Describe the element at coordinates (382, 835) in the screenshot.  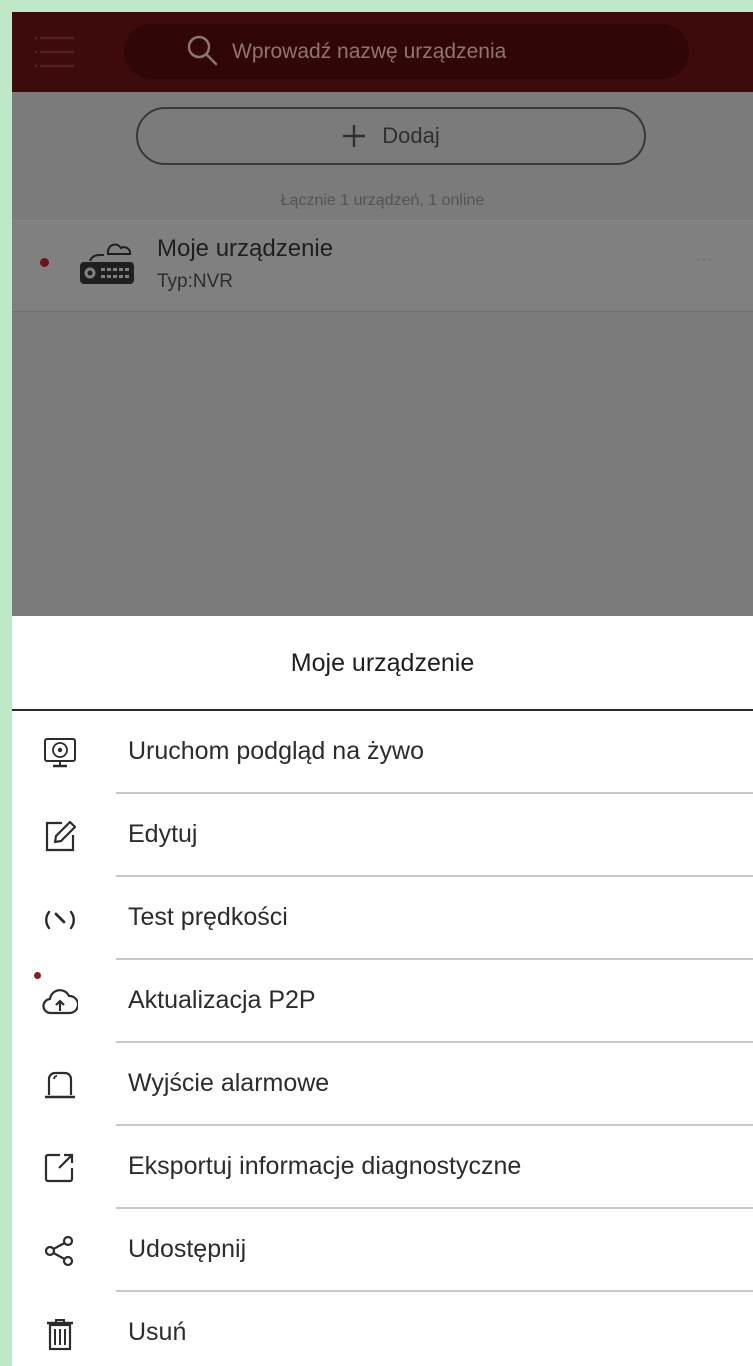
I see `menu-item-edit: Edytuj` at that location.